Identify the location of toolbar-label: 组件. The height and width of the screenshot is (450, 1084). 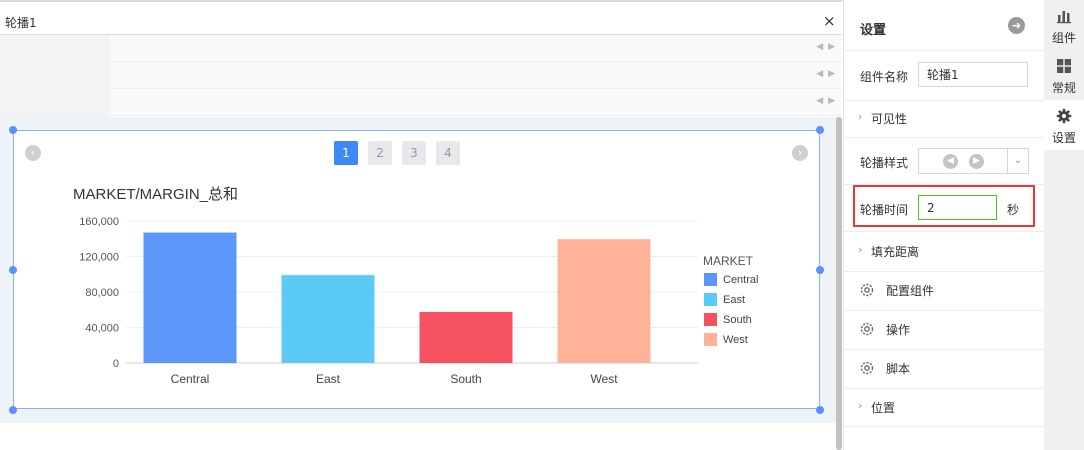
(1063, 38).